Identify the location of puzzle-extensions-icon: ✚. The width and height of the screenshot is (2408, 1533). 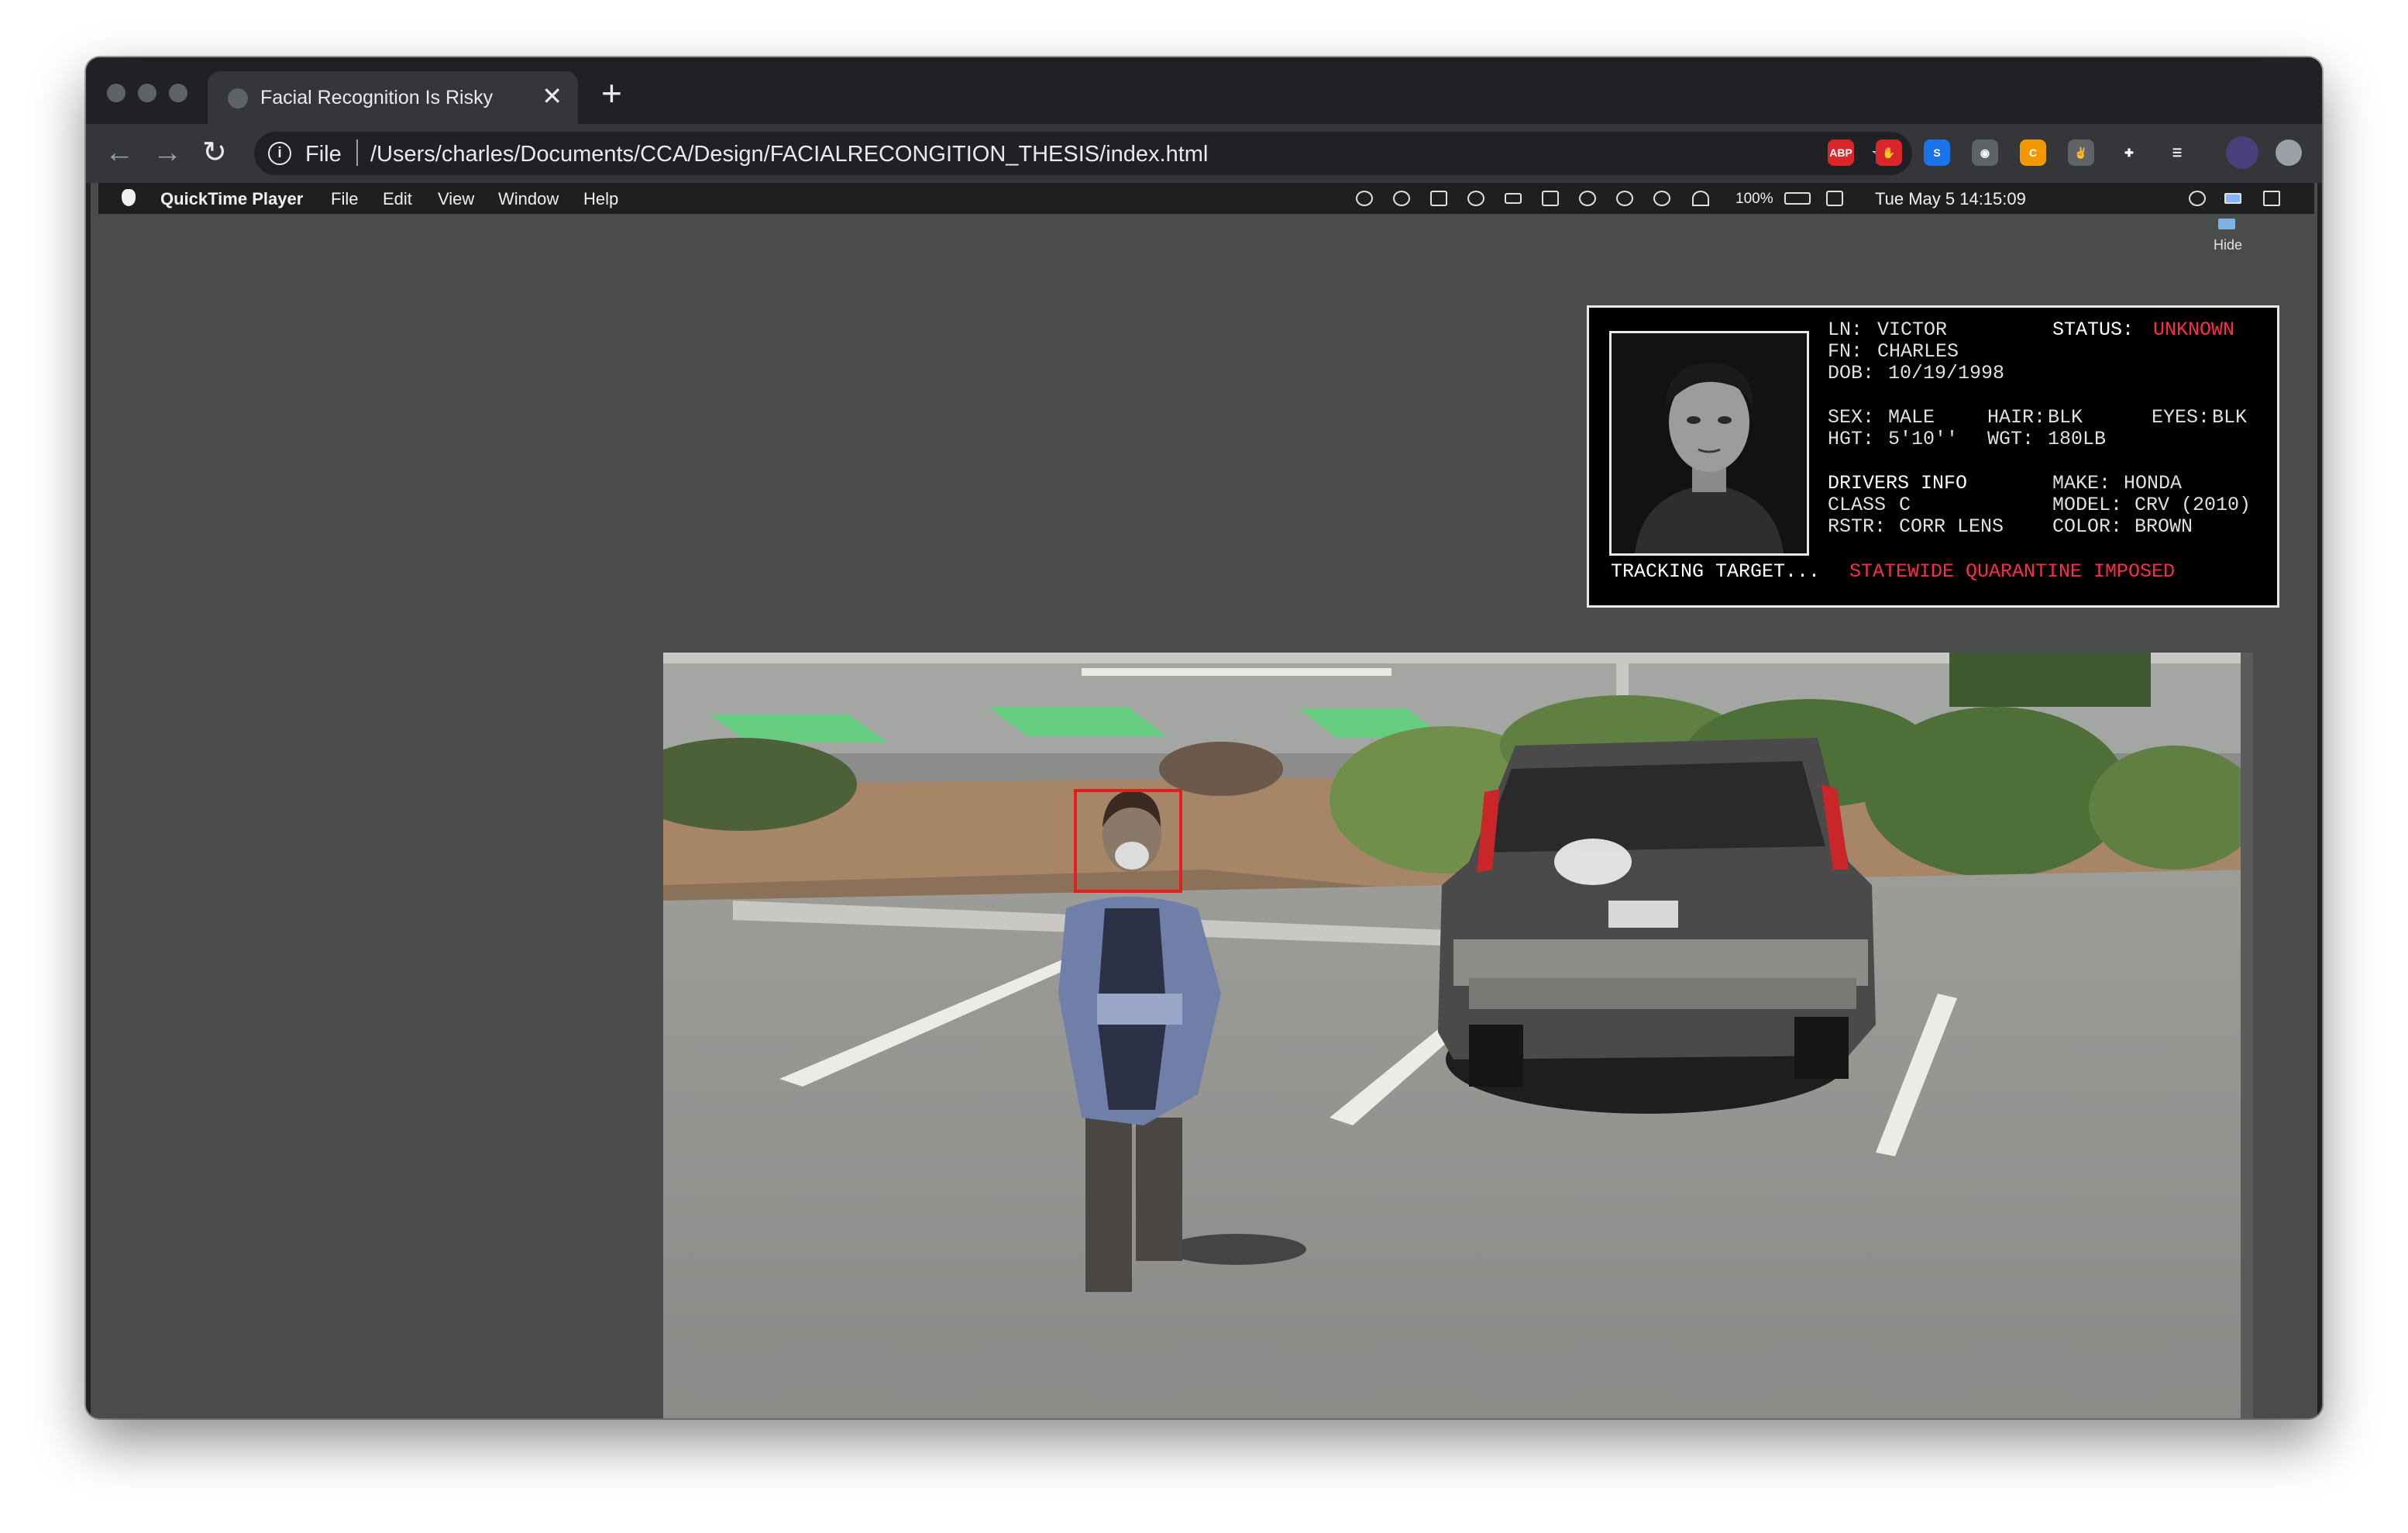
(2129, 153).